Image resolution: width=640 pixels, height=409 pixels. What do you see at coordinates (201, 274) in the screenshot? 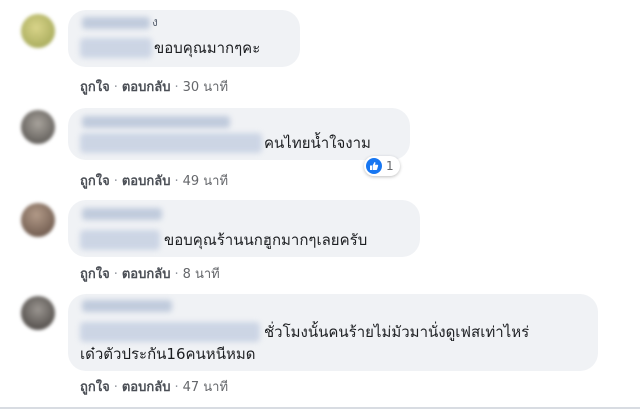
I see `timestamp: 8 นาที` at bounding box center [201, 274].